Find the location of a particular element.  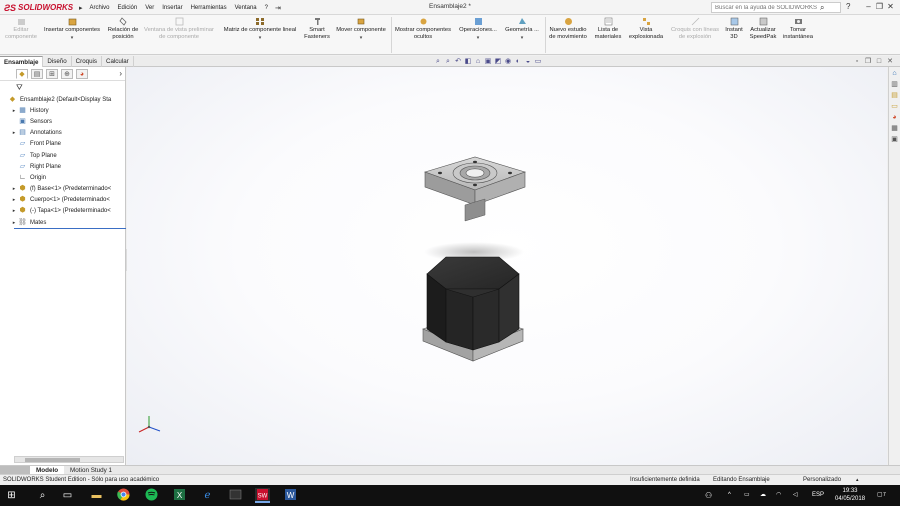

wifi-icon: ◠ is located at coordinates (778, 495).